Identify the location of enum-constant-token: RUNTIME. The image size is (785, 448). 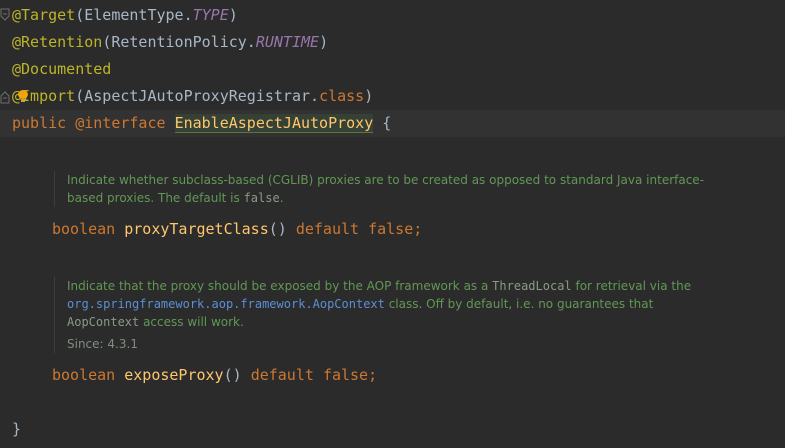
(287, 42).